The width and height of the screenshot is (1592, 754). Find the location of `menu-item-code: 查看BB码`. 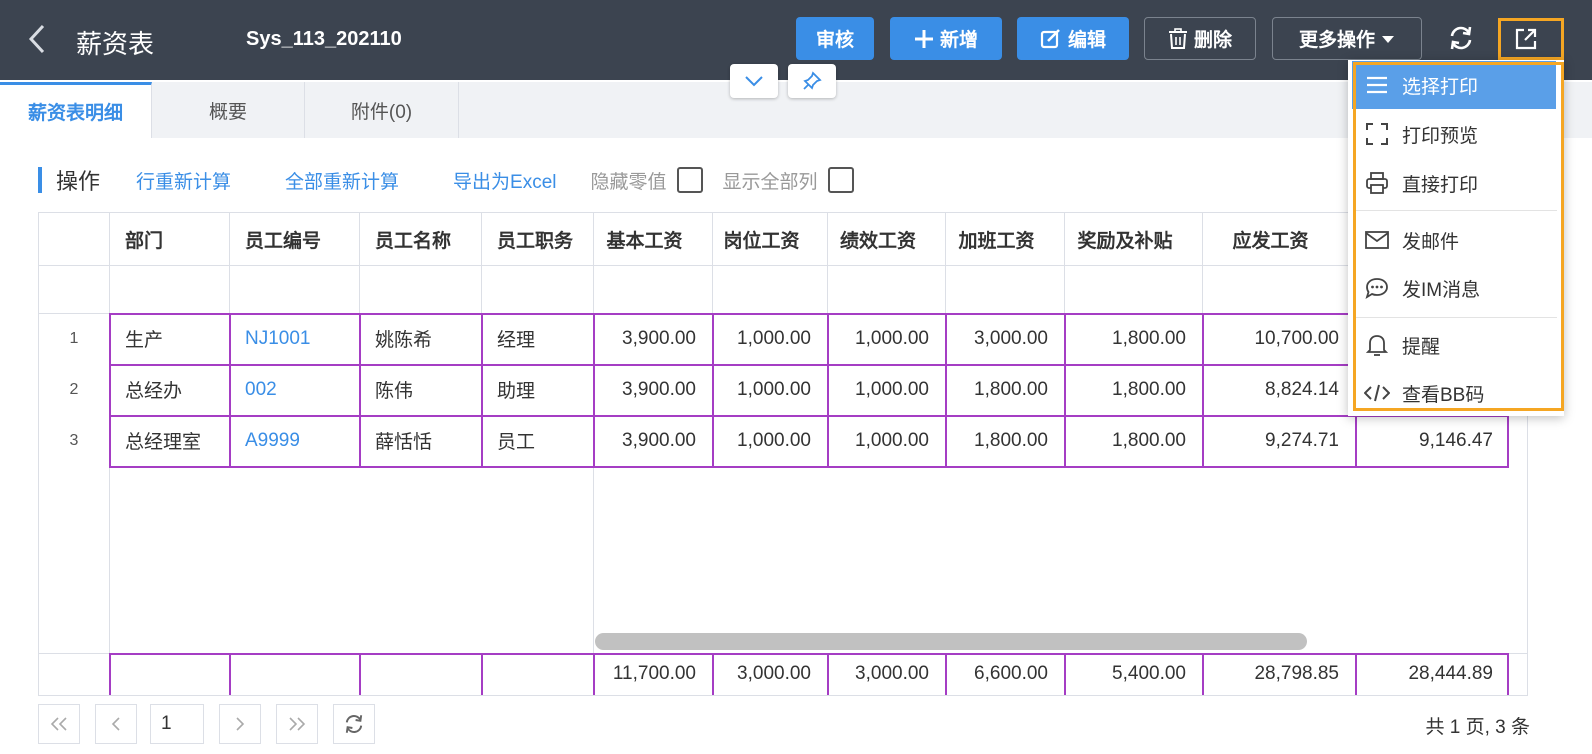

menu-item-code: 查看BB码 is located at coordinates (1454, 393).